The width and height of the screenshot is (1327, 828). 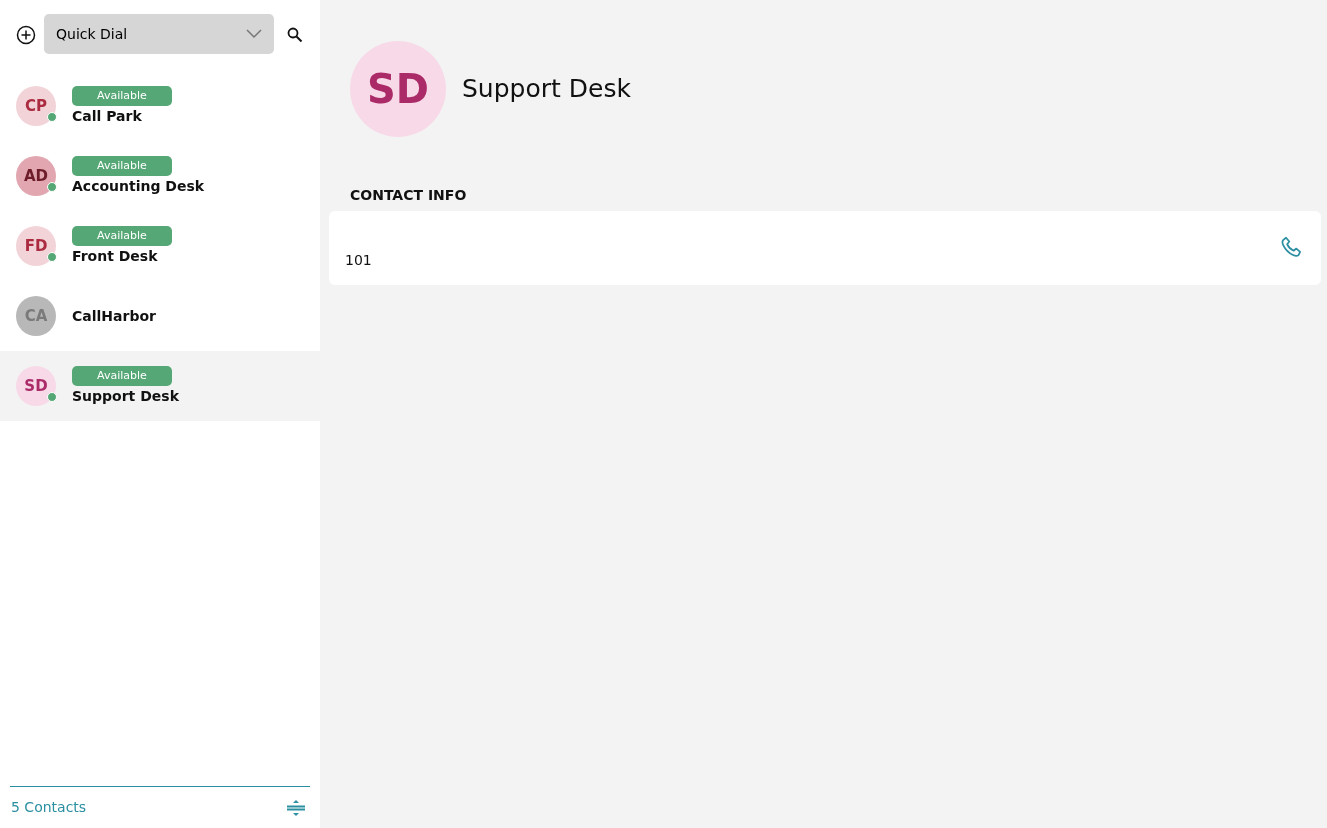 What do you see at coordinates (36, 176) in the screenshot?
I see `contact-avatar: AD` at bounding box center [36, 176].